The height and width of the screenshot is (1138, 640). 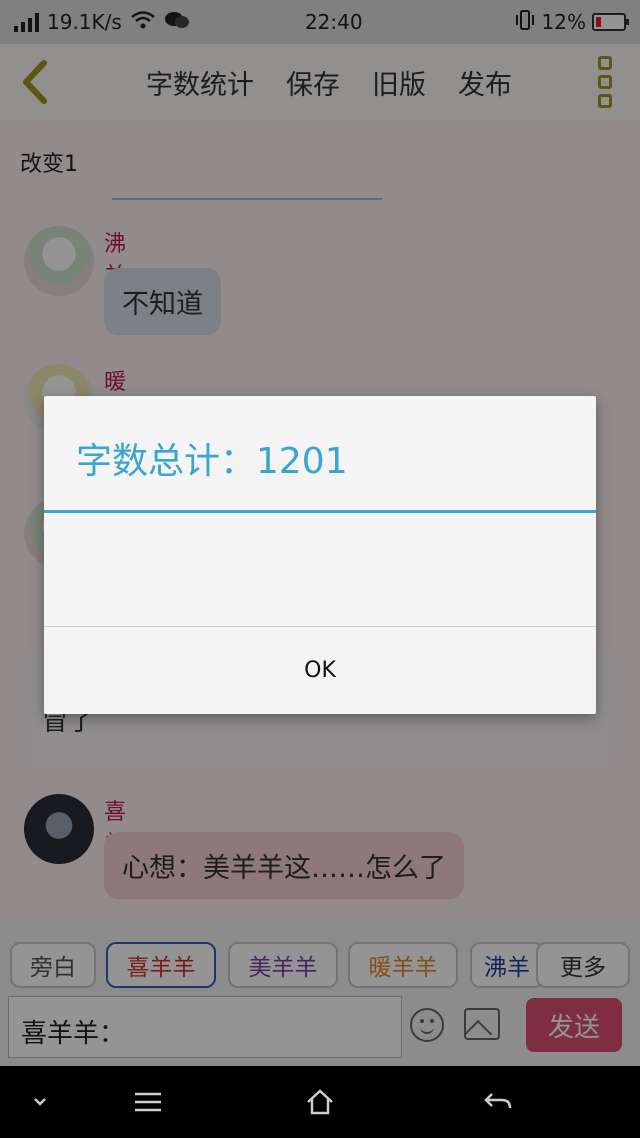 What do you see at coordinates (498, 1102) in the screenshot?
I see `back-arrow-icon` at bounding box center [498, 1102].